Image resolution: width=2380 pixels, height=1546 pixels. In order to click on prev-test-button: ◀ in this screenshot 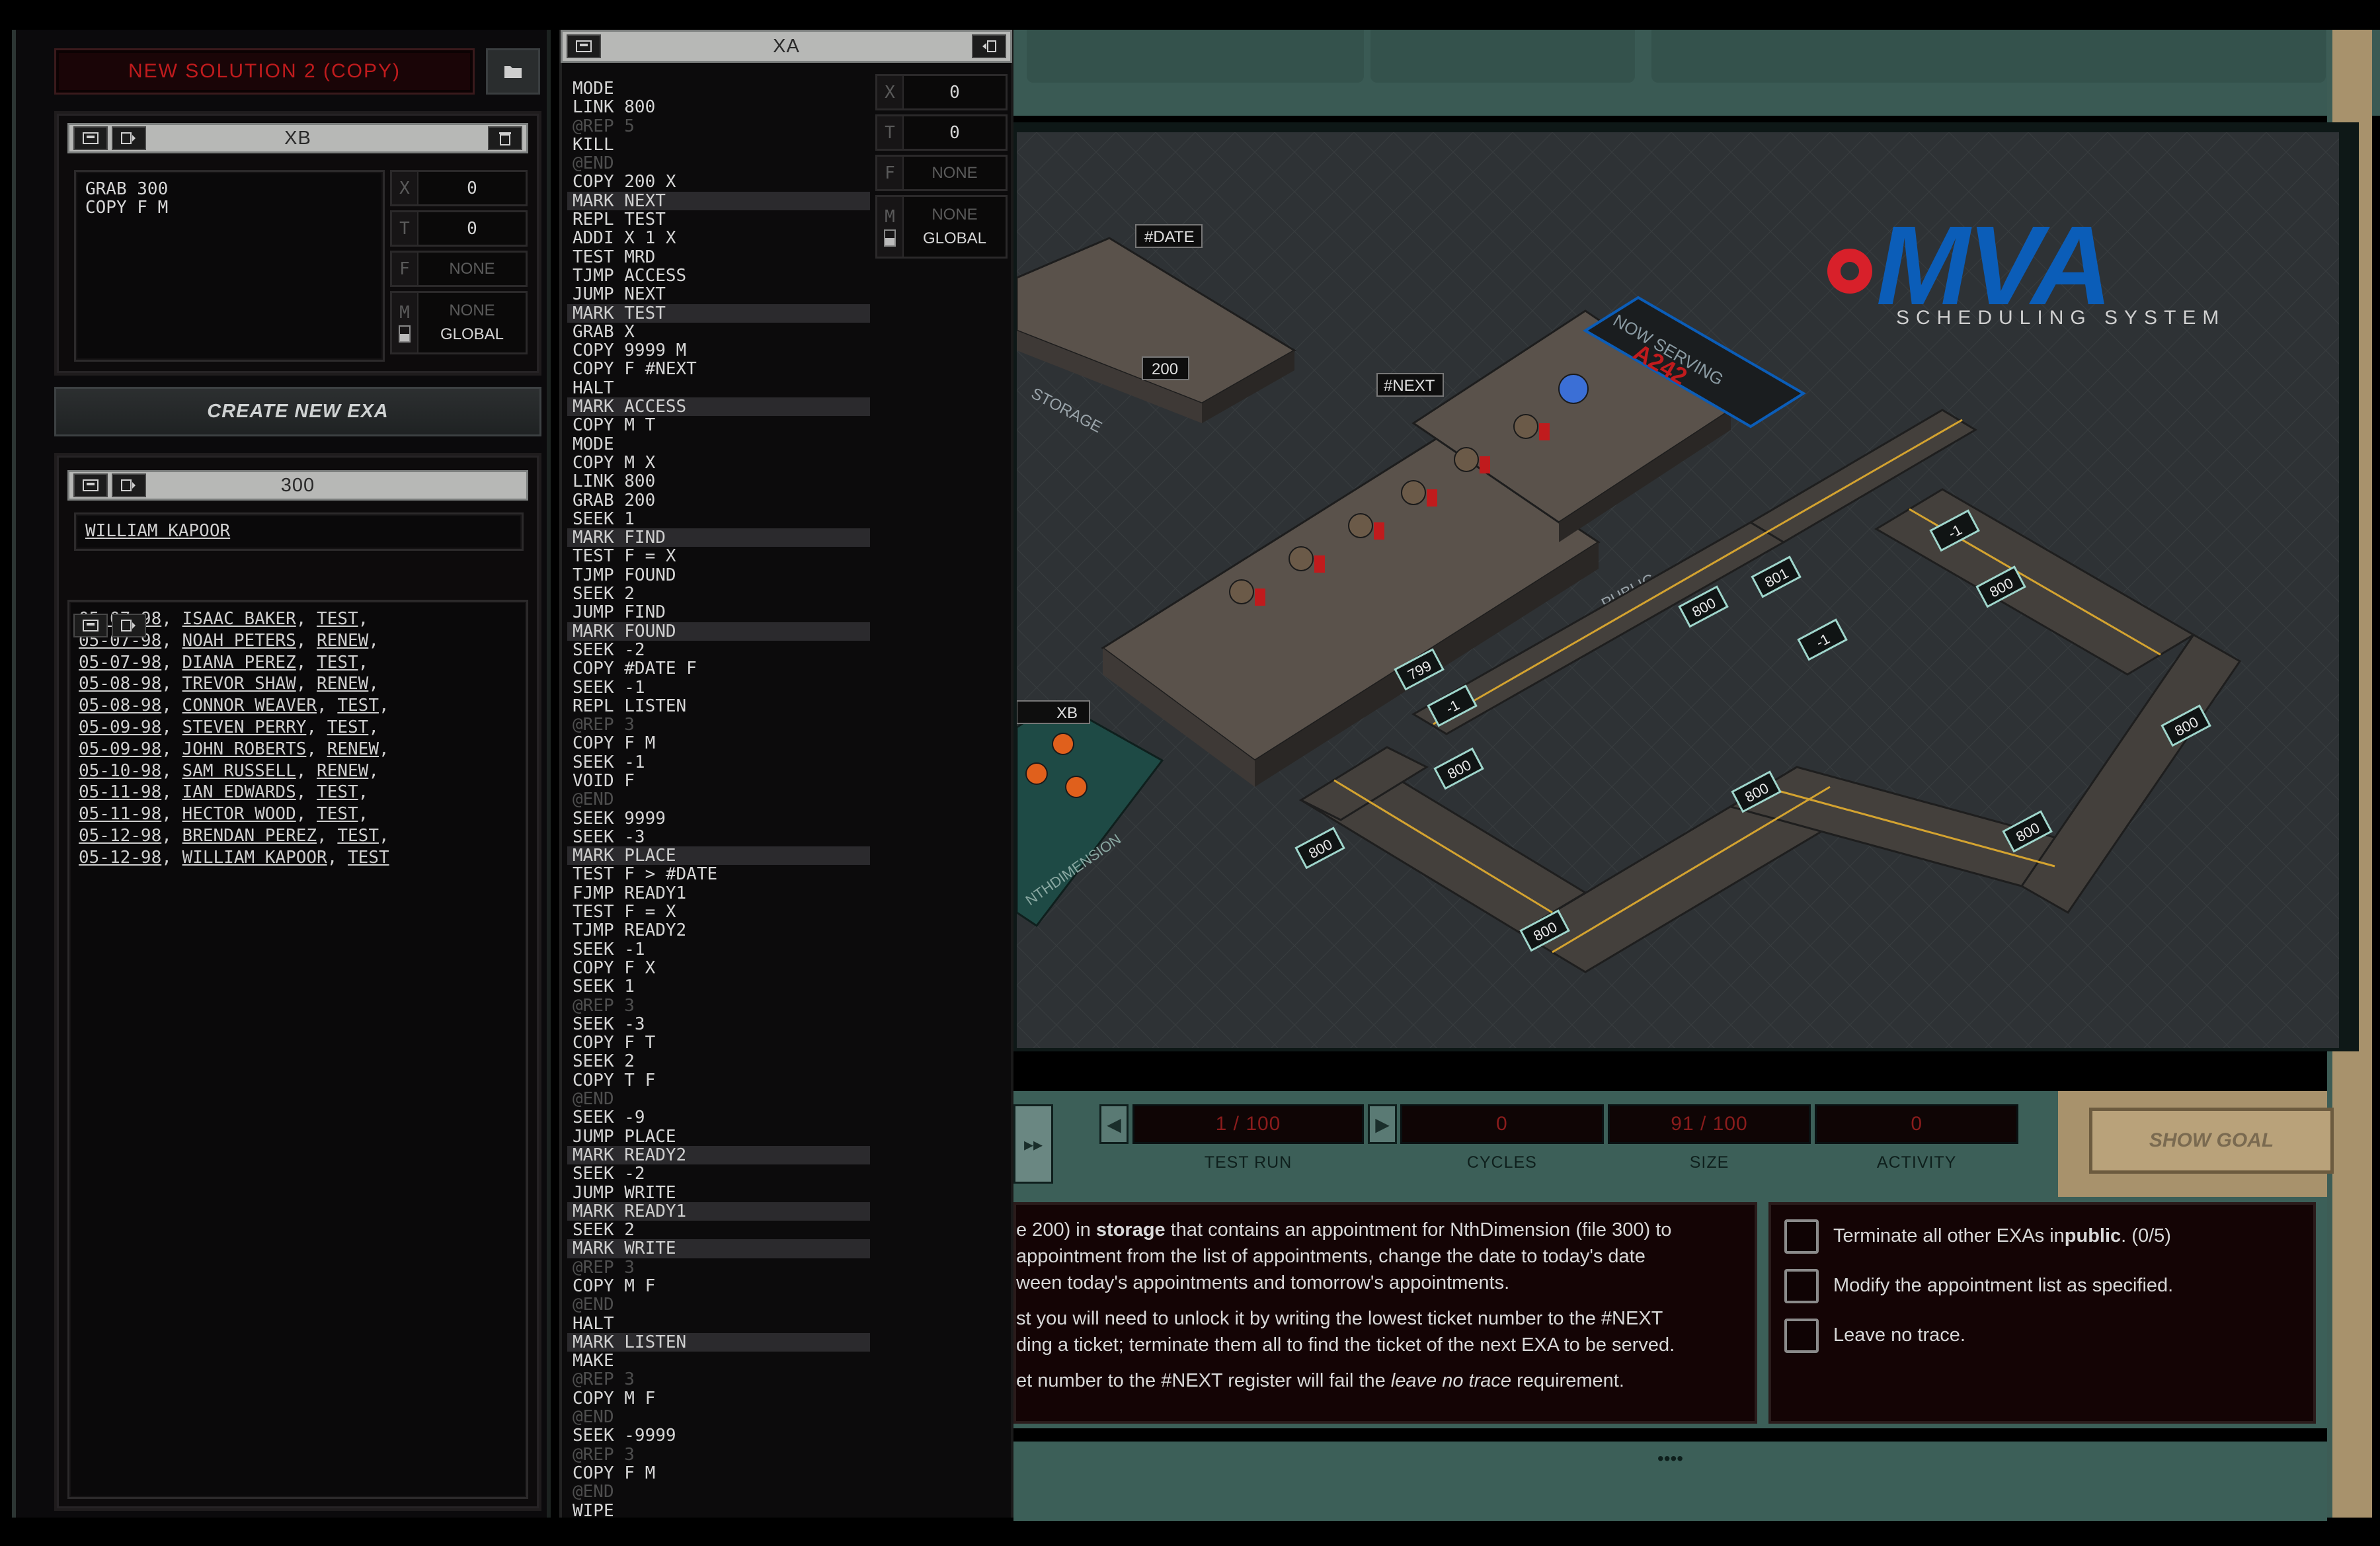, I will do `click(1114, 1124)`.